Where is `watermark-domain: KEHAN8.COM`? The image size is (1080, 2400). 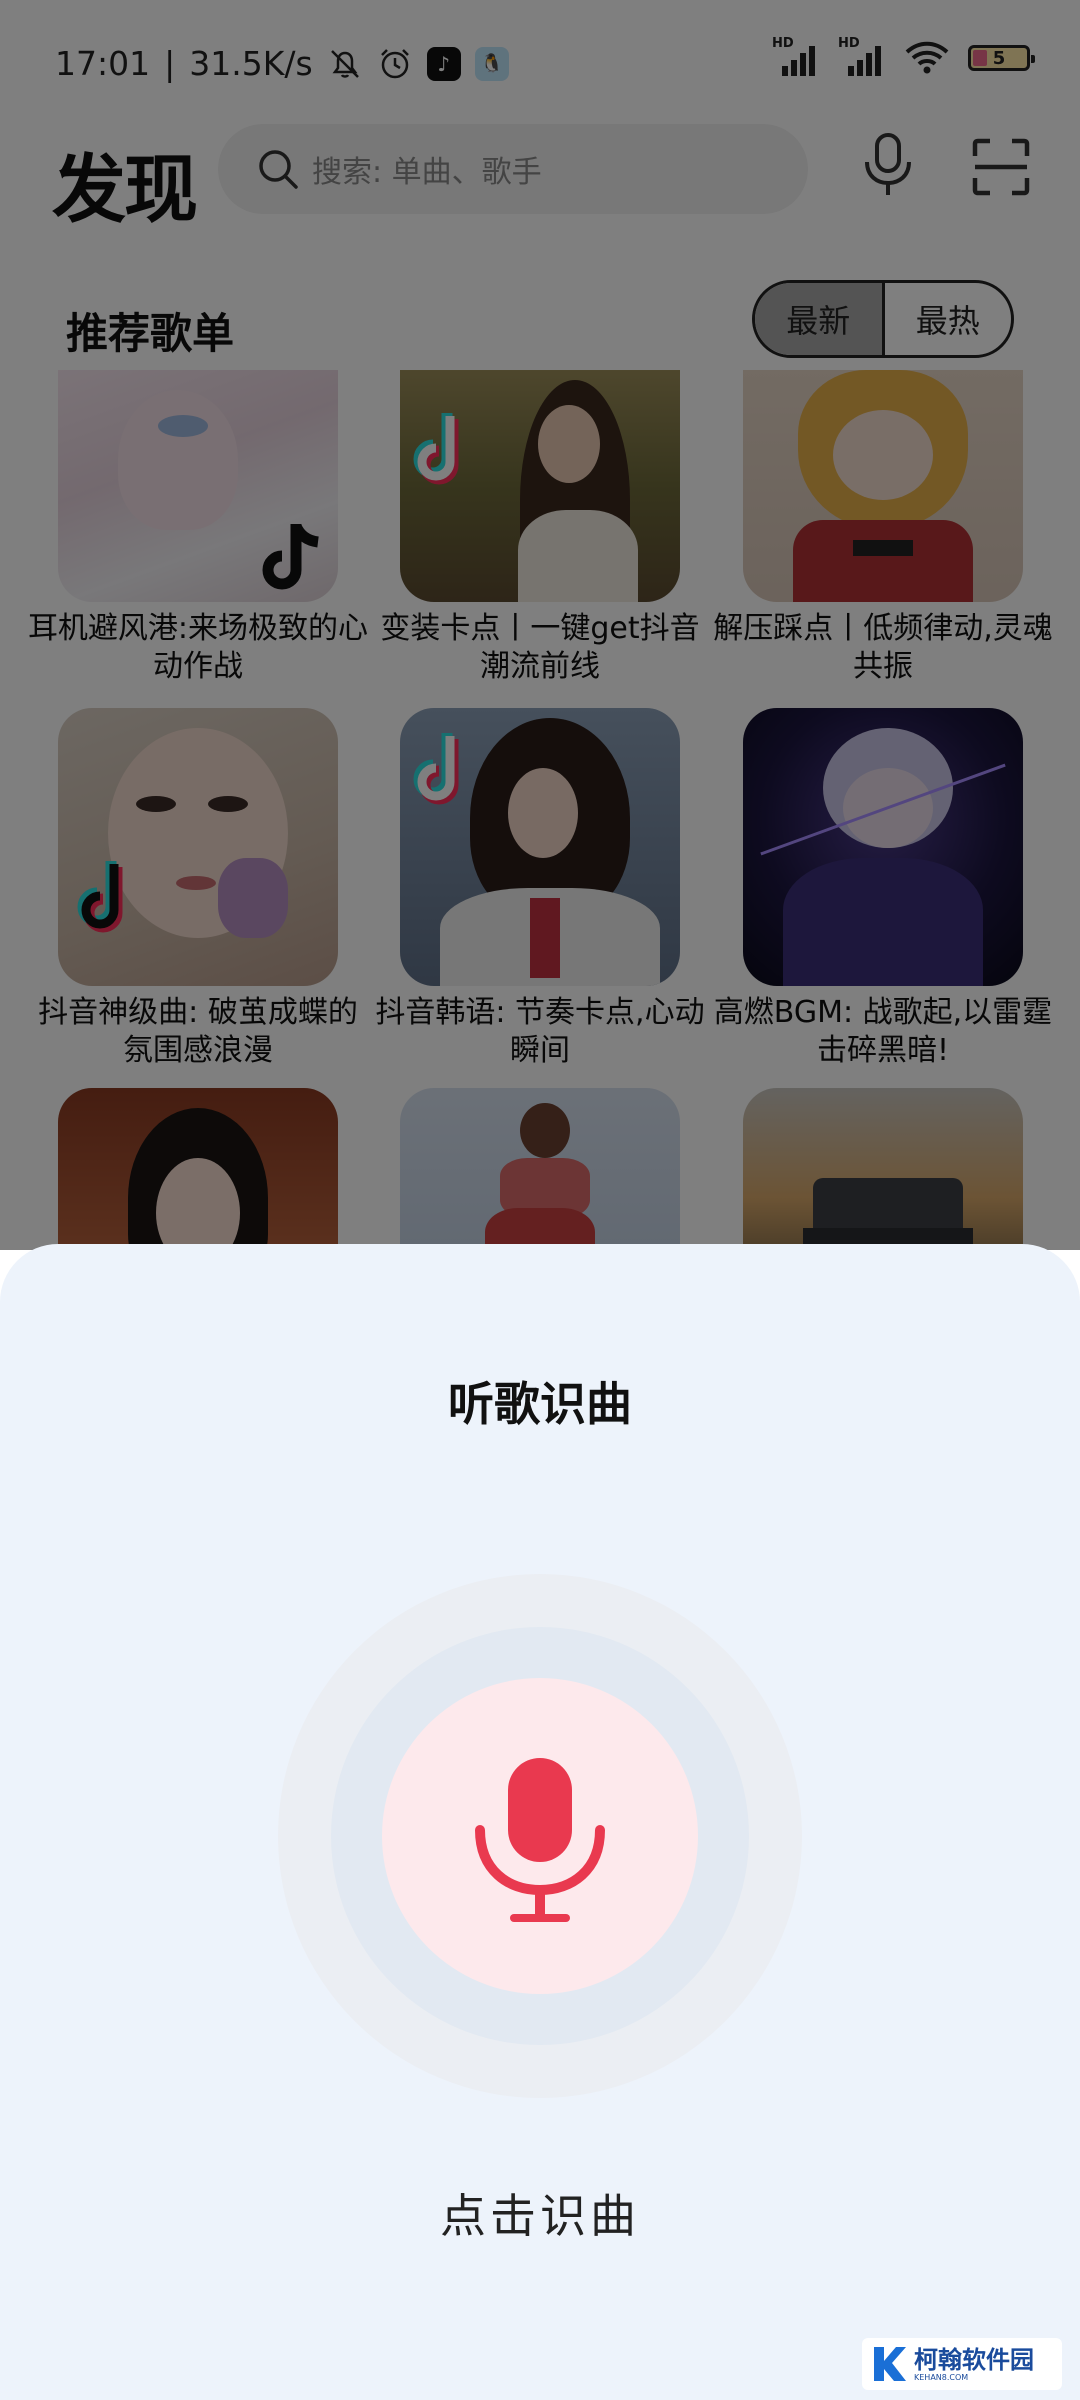
watermark-domain: KEHAN8.COM is located at coordinates (941, 2377).